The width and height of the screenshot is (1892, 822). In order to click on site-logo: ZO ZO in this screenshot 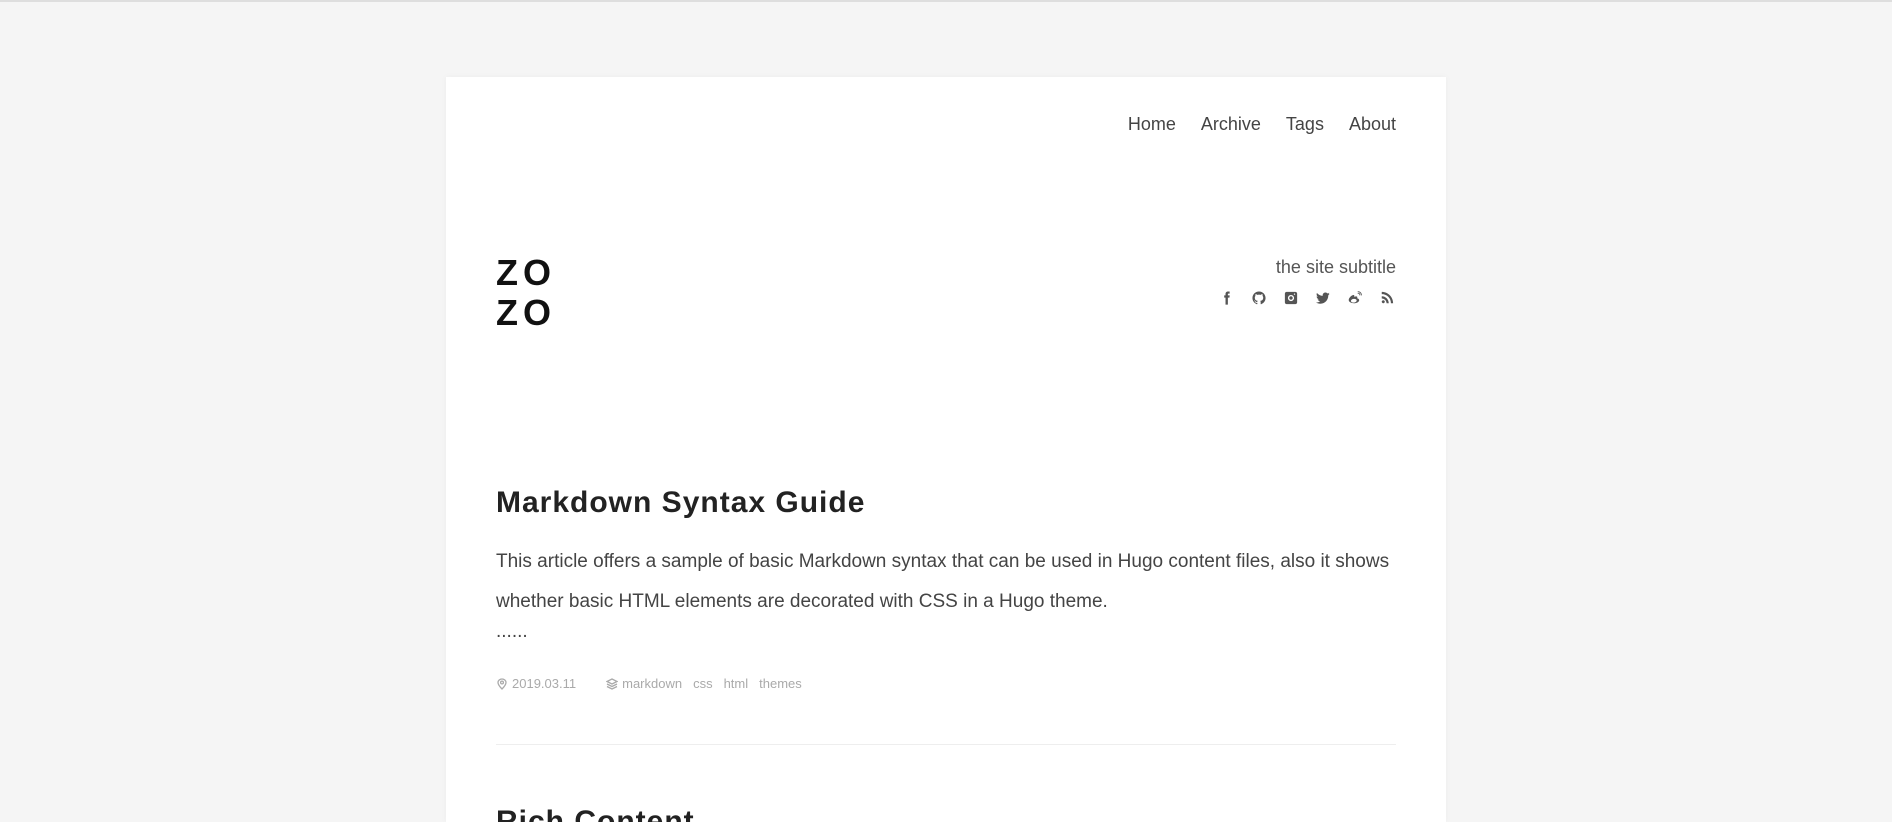, I will do `click(526, 293)`.